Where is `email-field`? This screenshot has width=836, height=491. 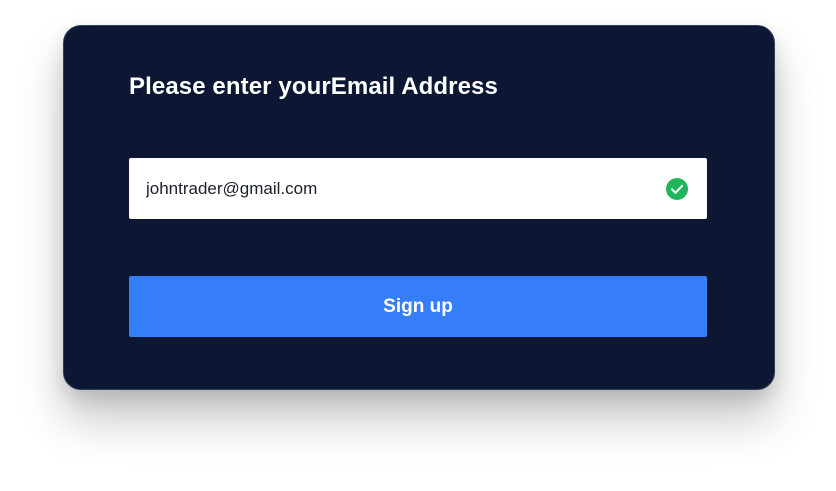
email-field is located at coordinates (418, 188).